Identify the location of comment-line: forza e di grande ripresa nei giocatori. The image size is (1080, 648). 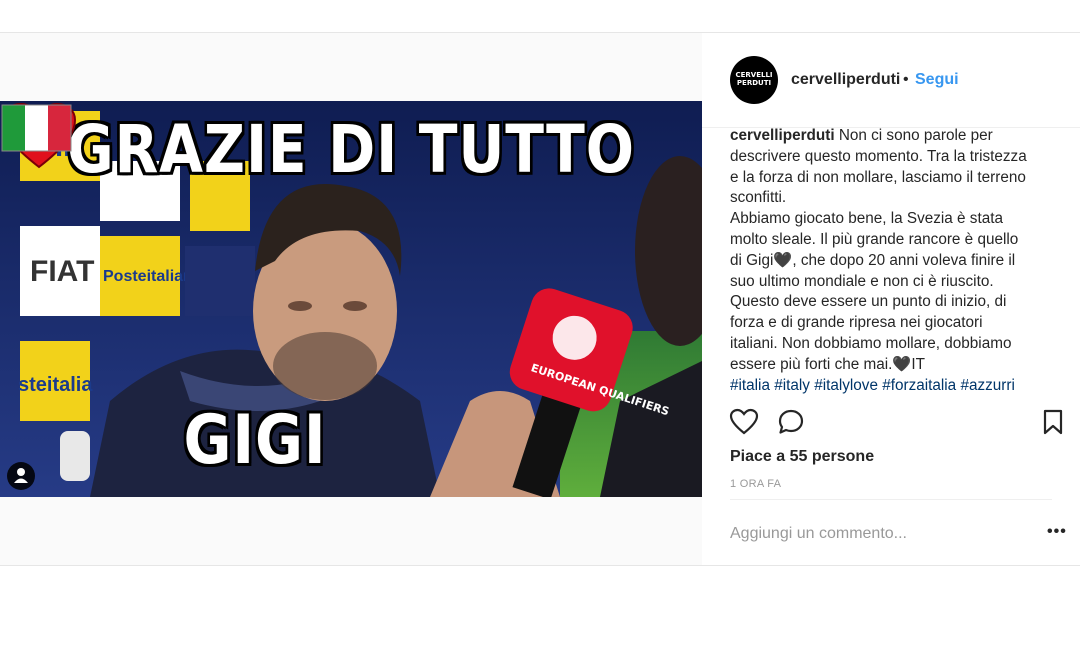
(856, 323).